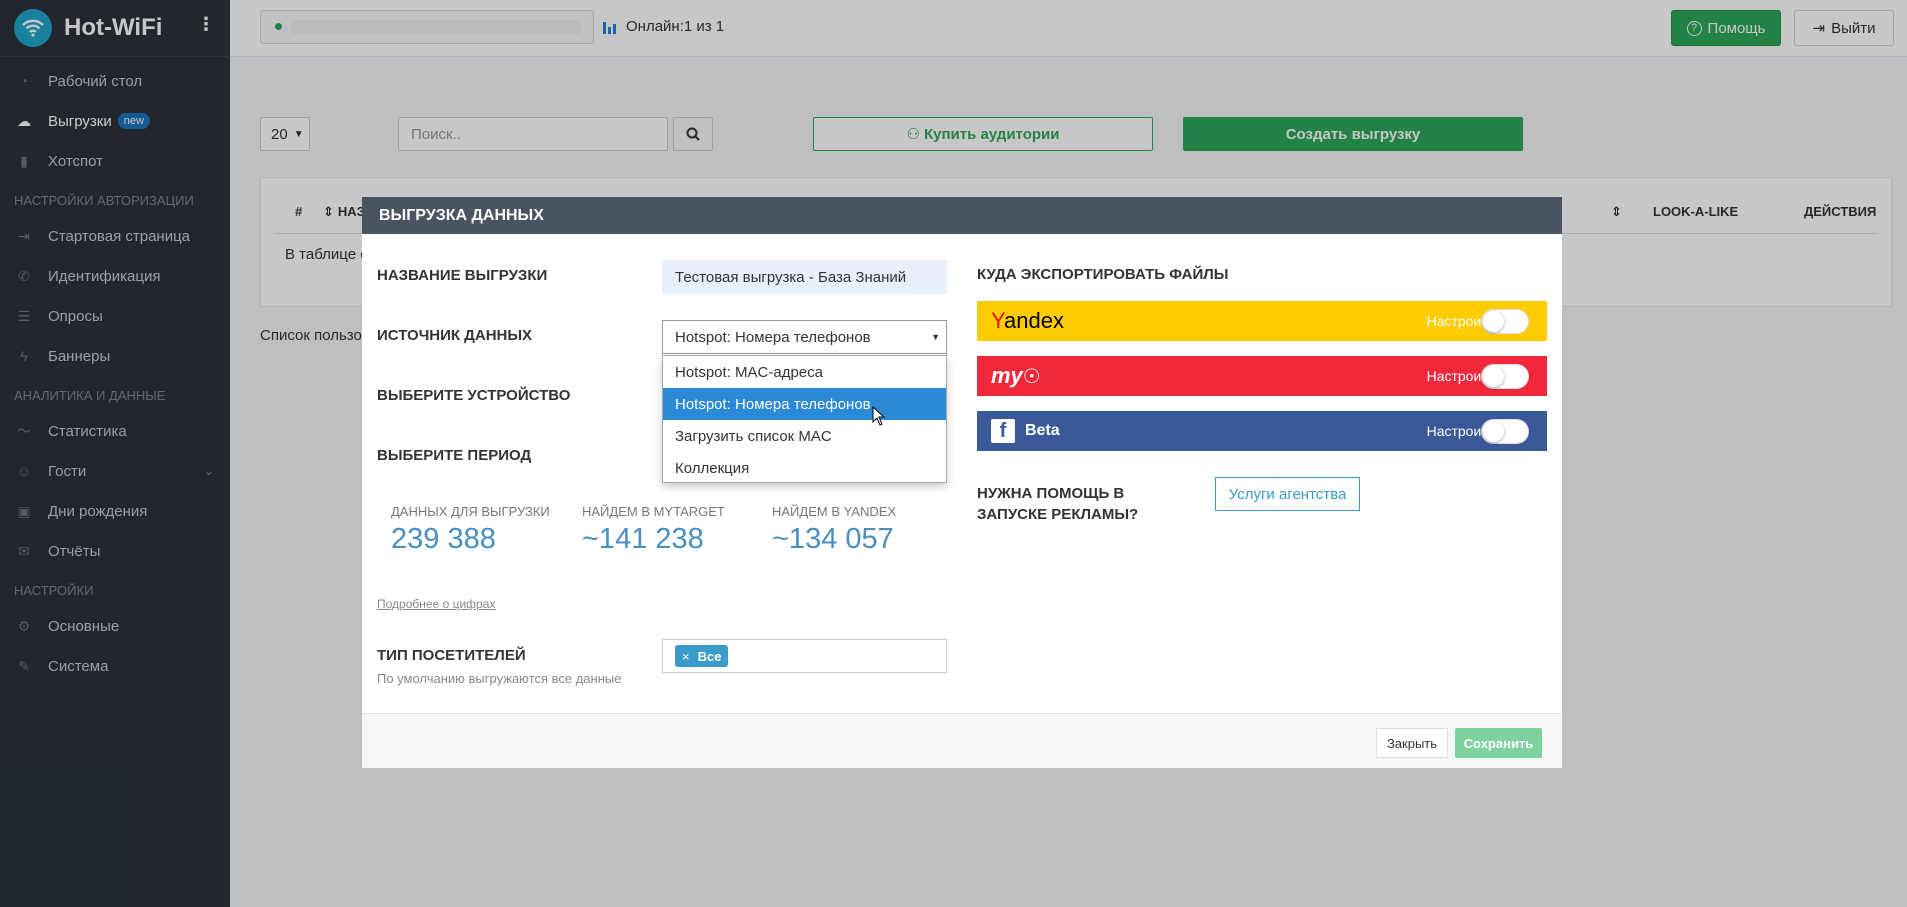 The height and width of the screenshot is (907, 1907). What do you see at coordinates (1262, 376) in the screenshot?
I see `export-row-mytarget: my☉ Настроить` at bounding box center [1262, 376].